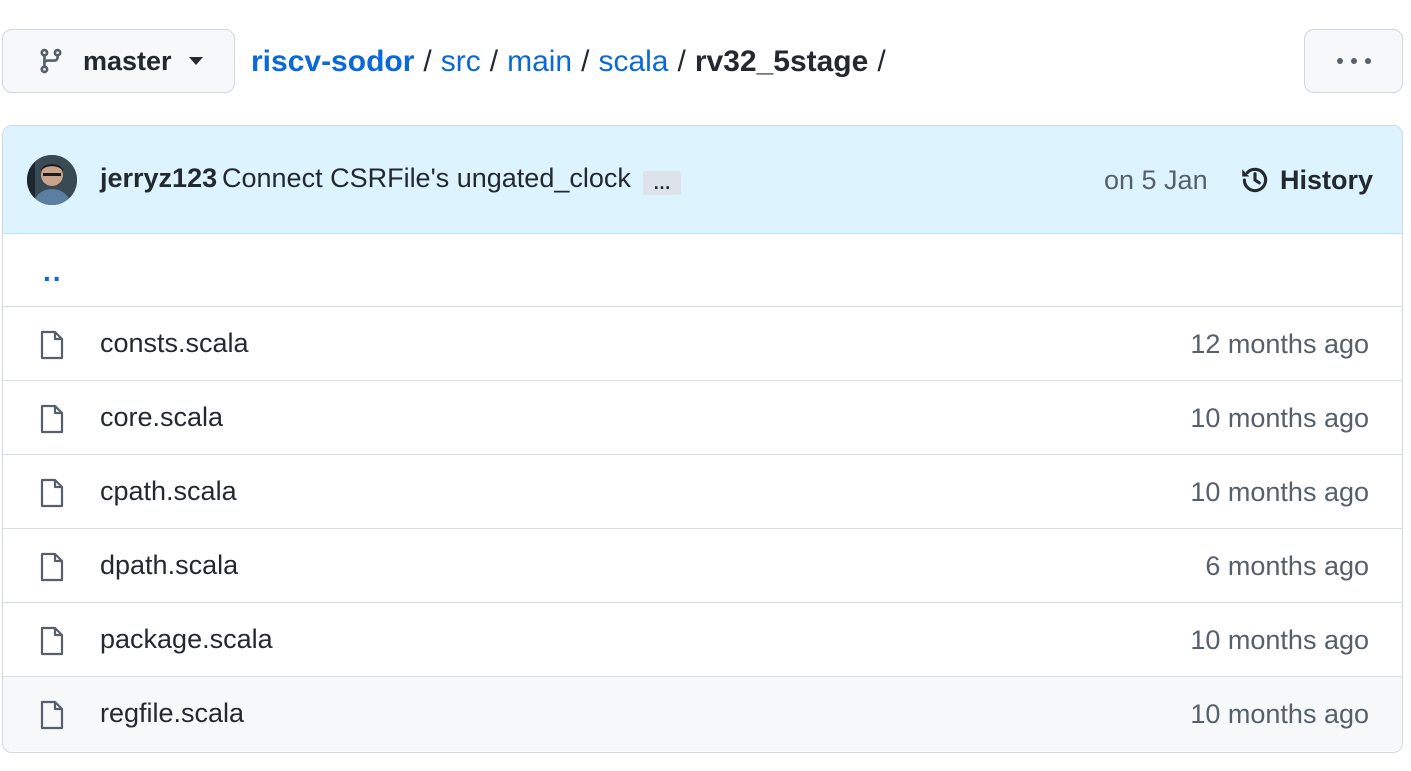  I want to click on parent-directory-link: .., so click(53, 272).